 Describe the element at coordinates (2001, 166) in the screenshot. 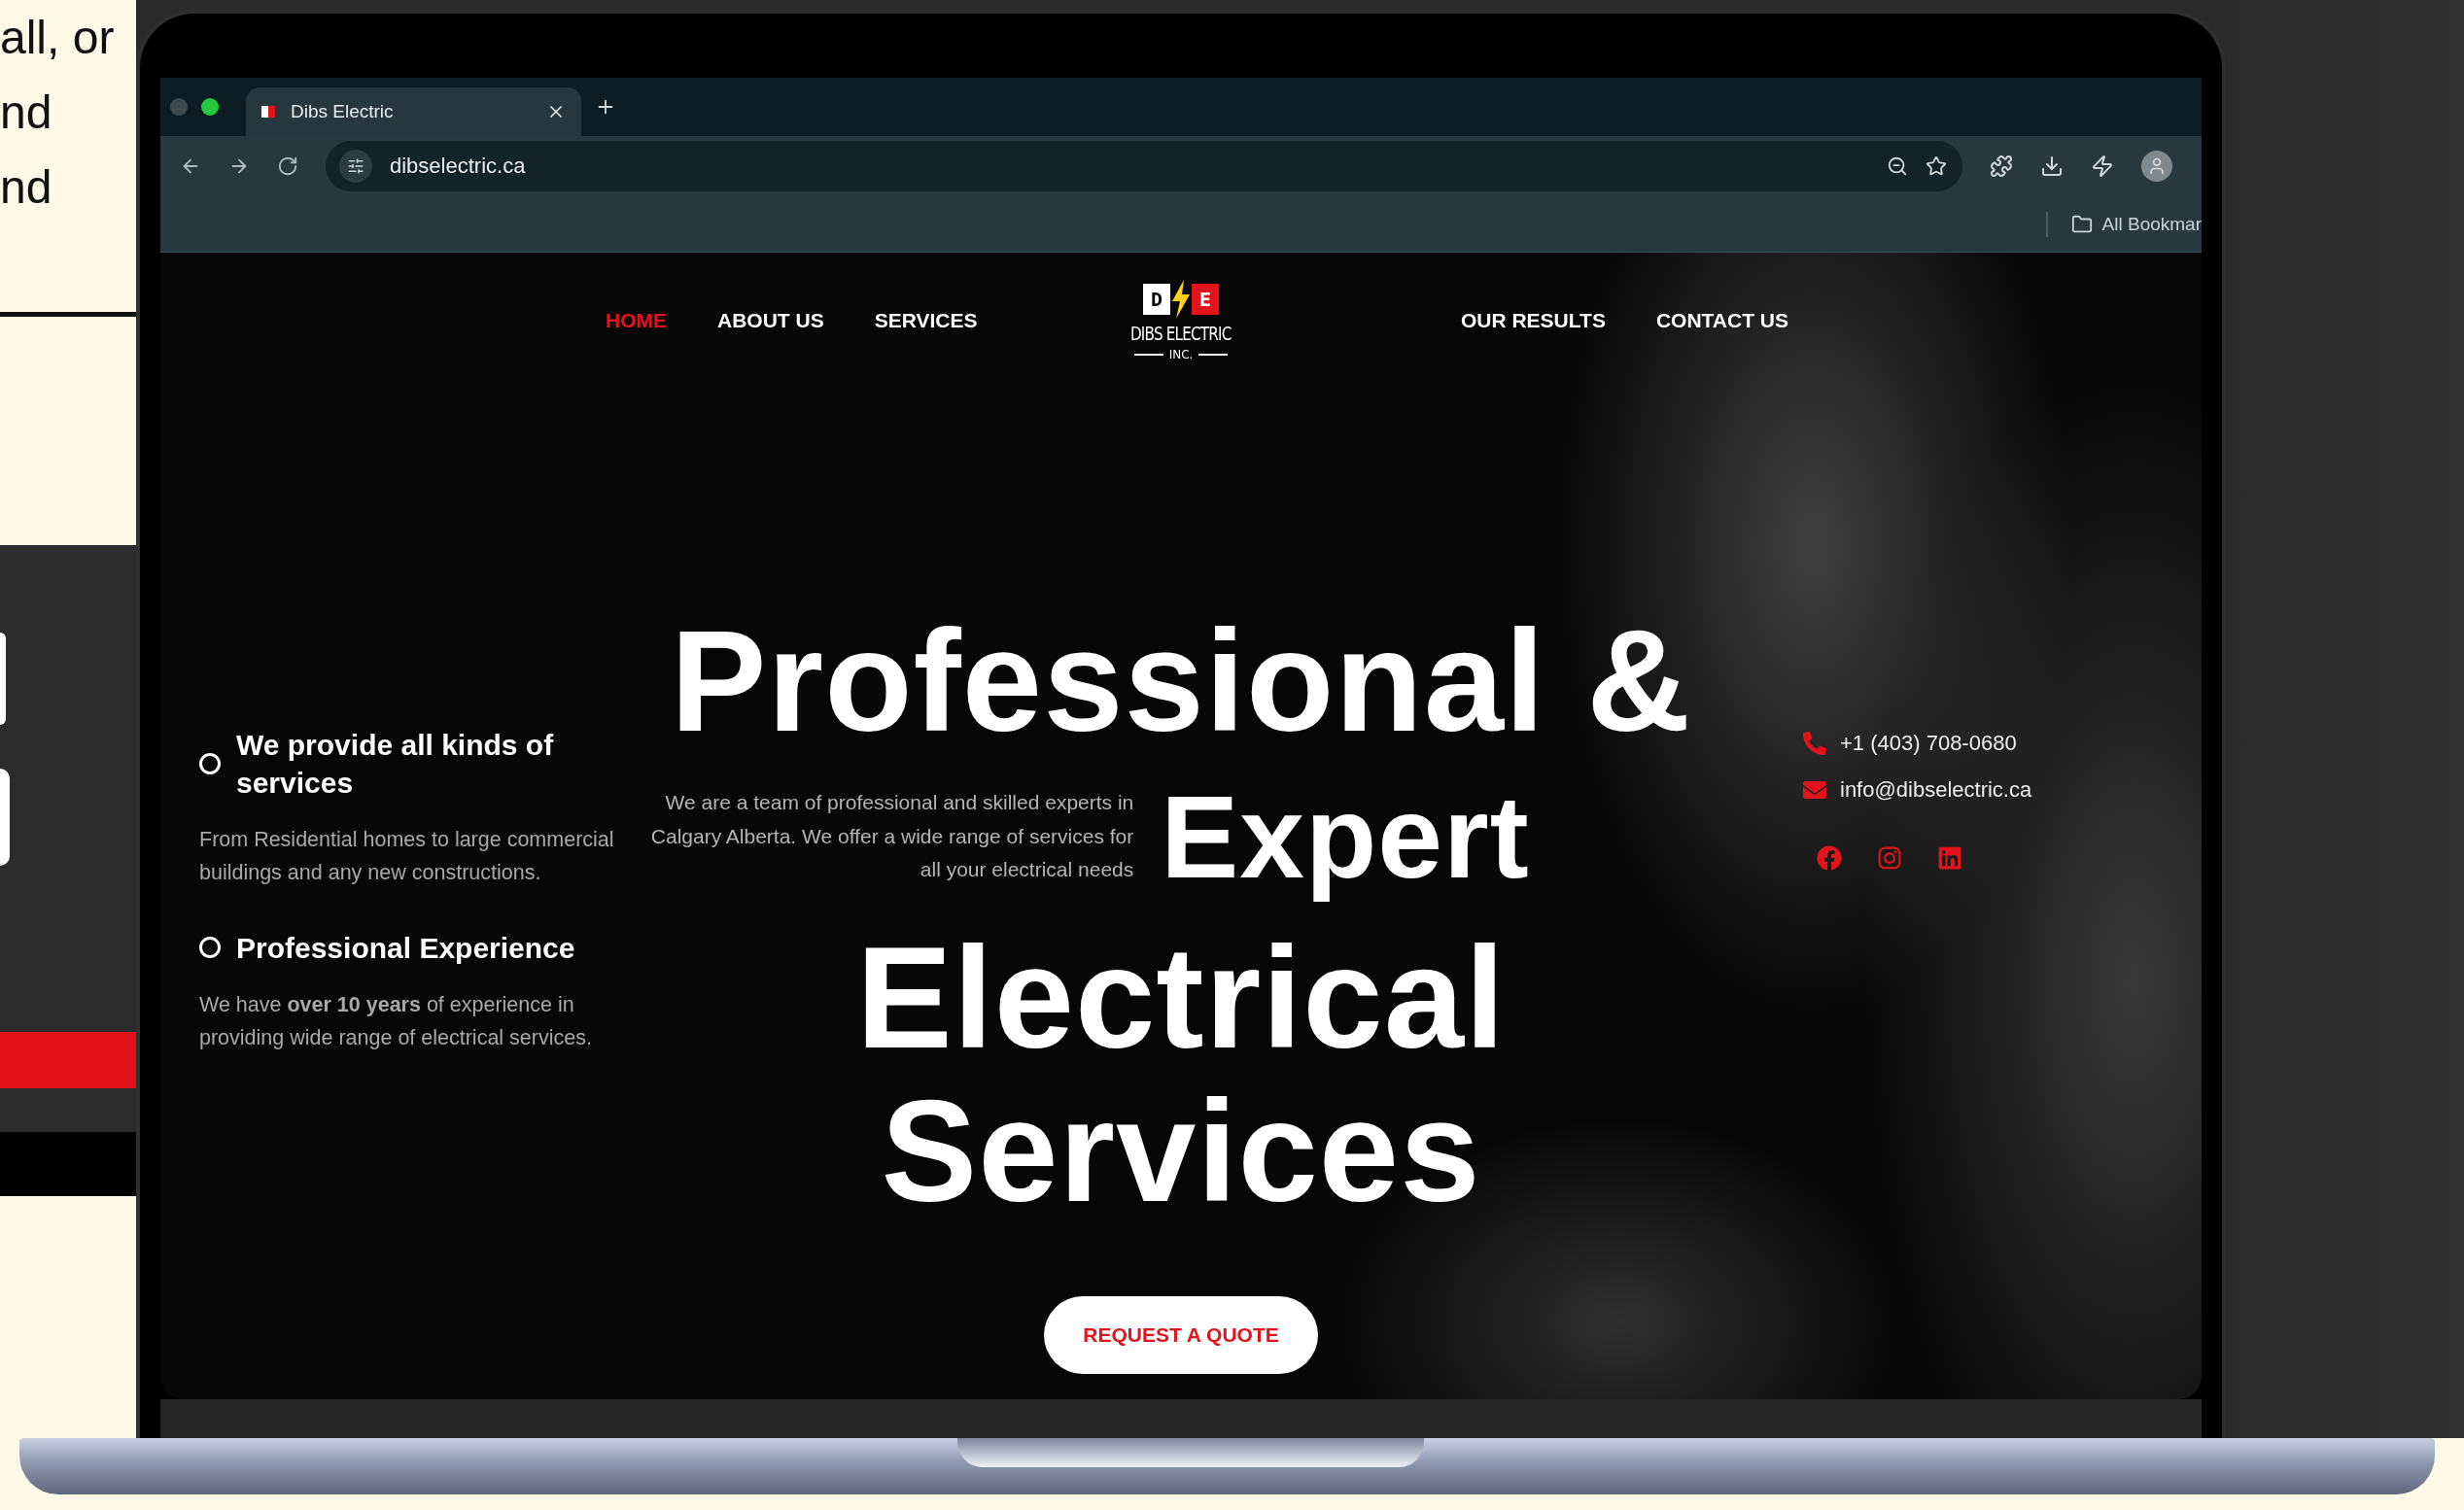

I see `extensions-icon` at that location.